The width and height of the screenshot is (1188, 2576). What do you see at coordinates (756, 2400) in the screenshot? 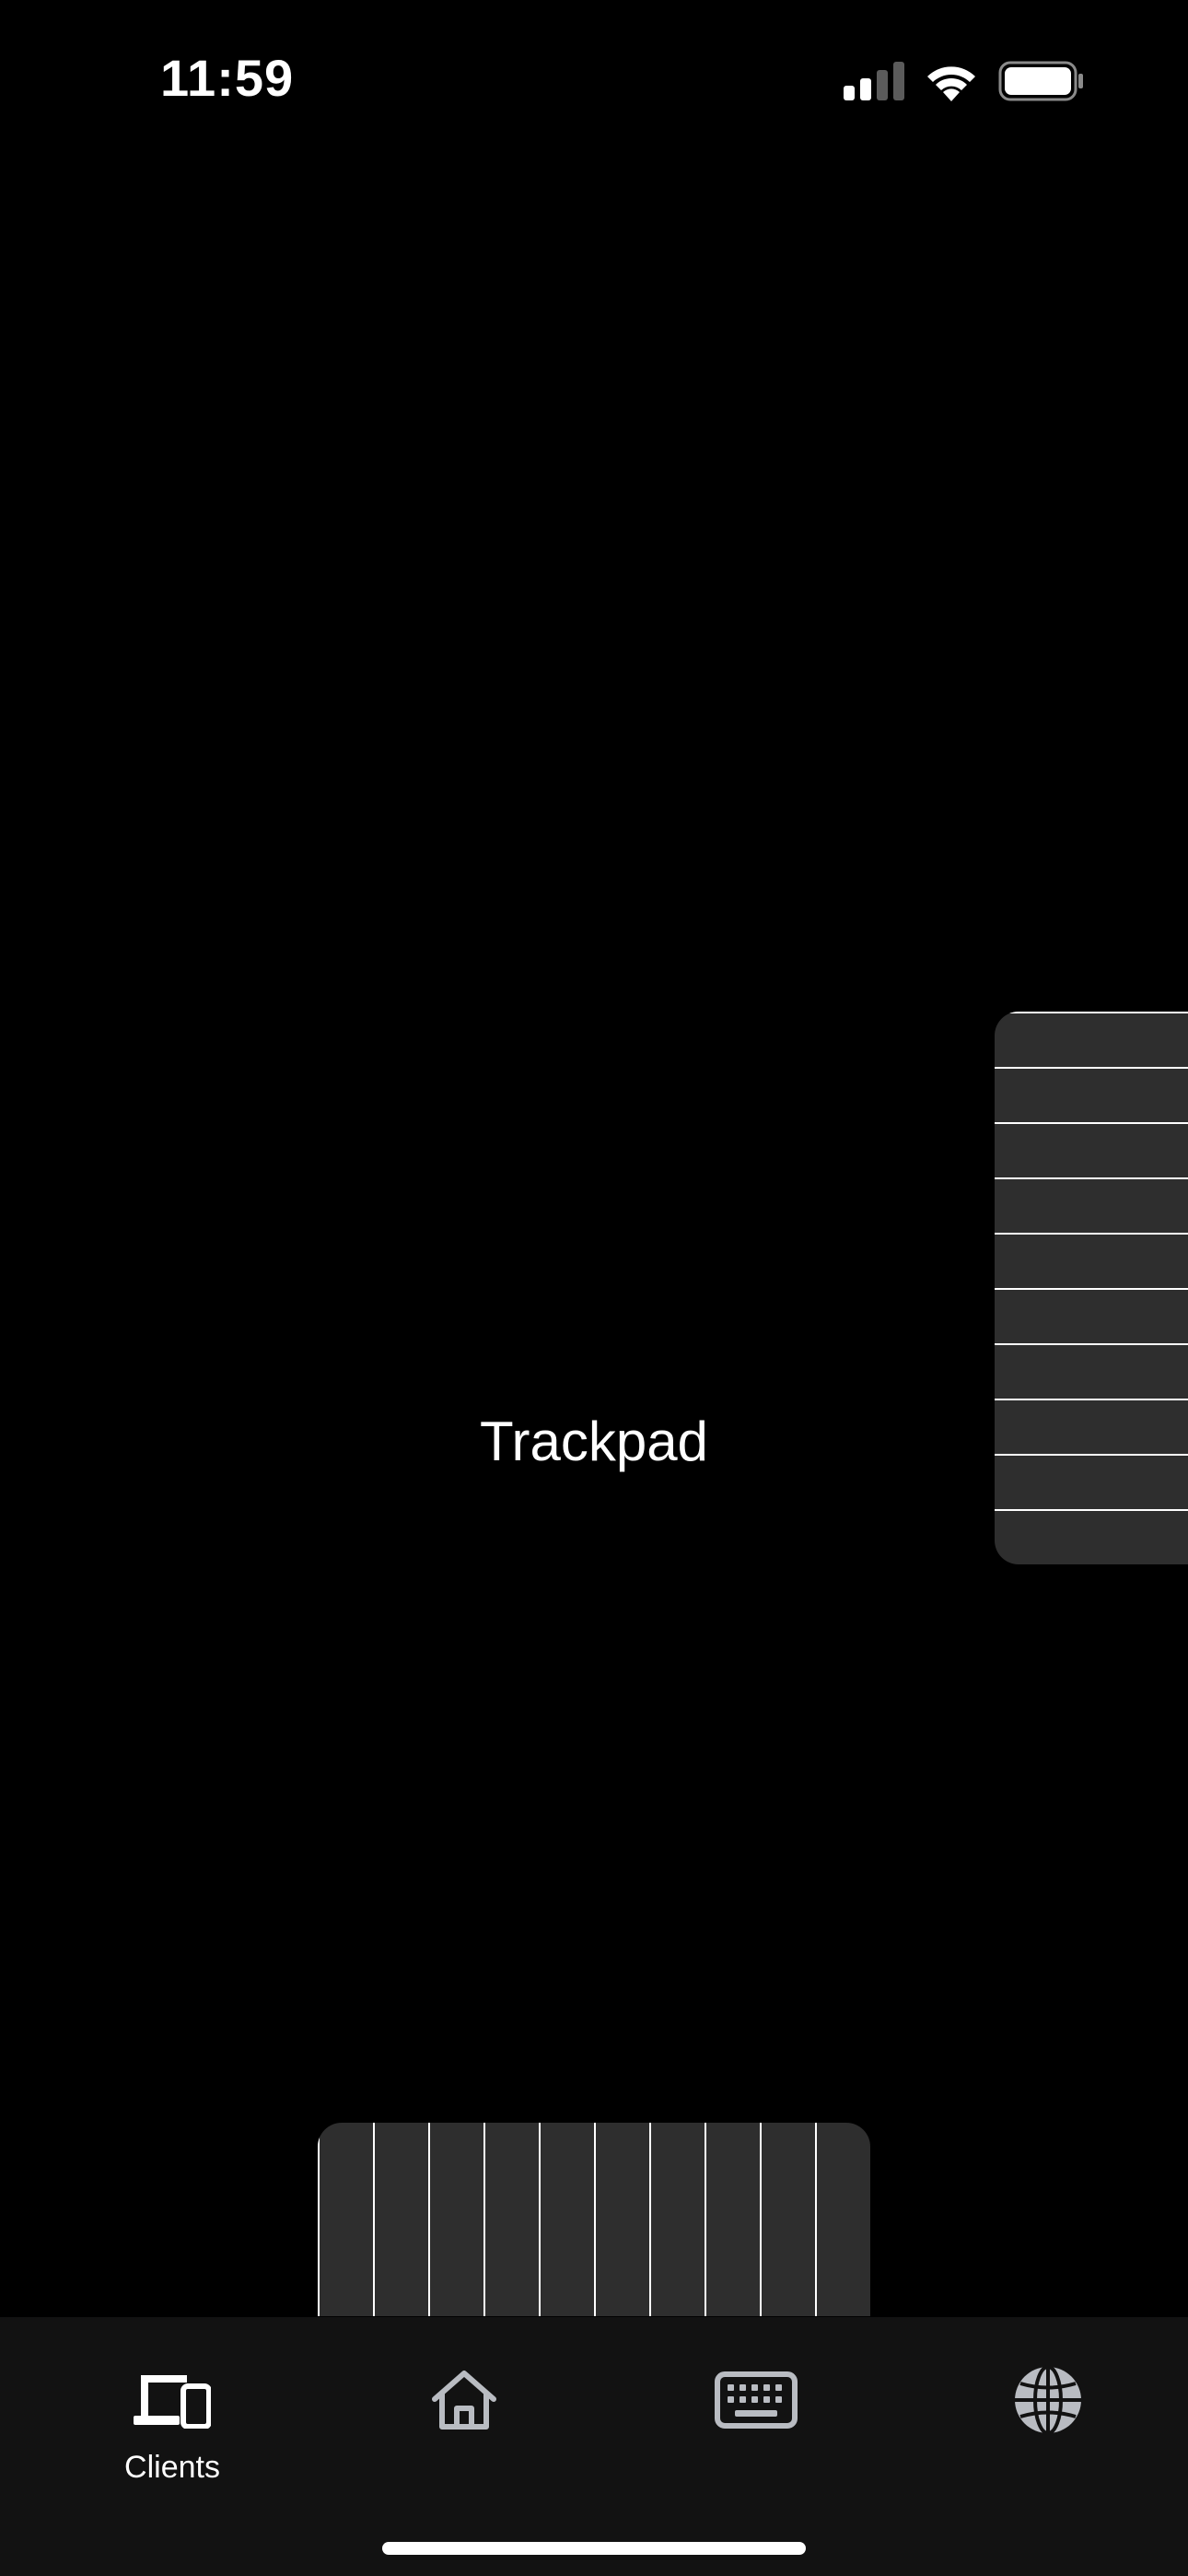
I see `keyboard-icon` at bounding box center [756, 2400].